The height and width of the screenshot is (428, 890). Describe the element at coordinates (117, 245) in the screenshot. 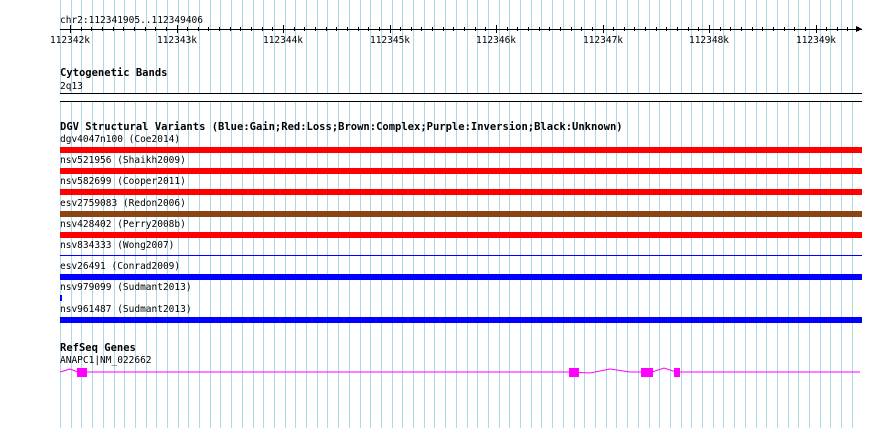

I see `dgv-variant-label: nsv834333 (Wong2007)` at that location.